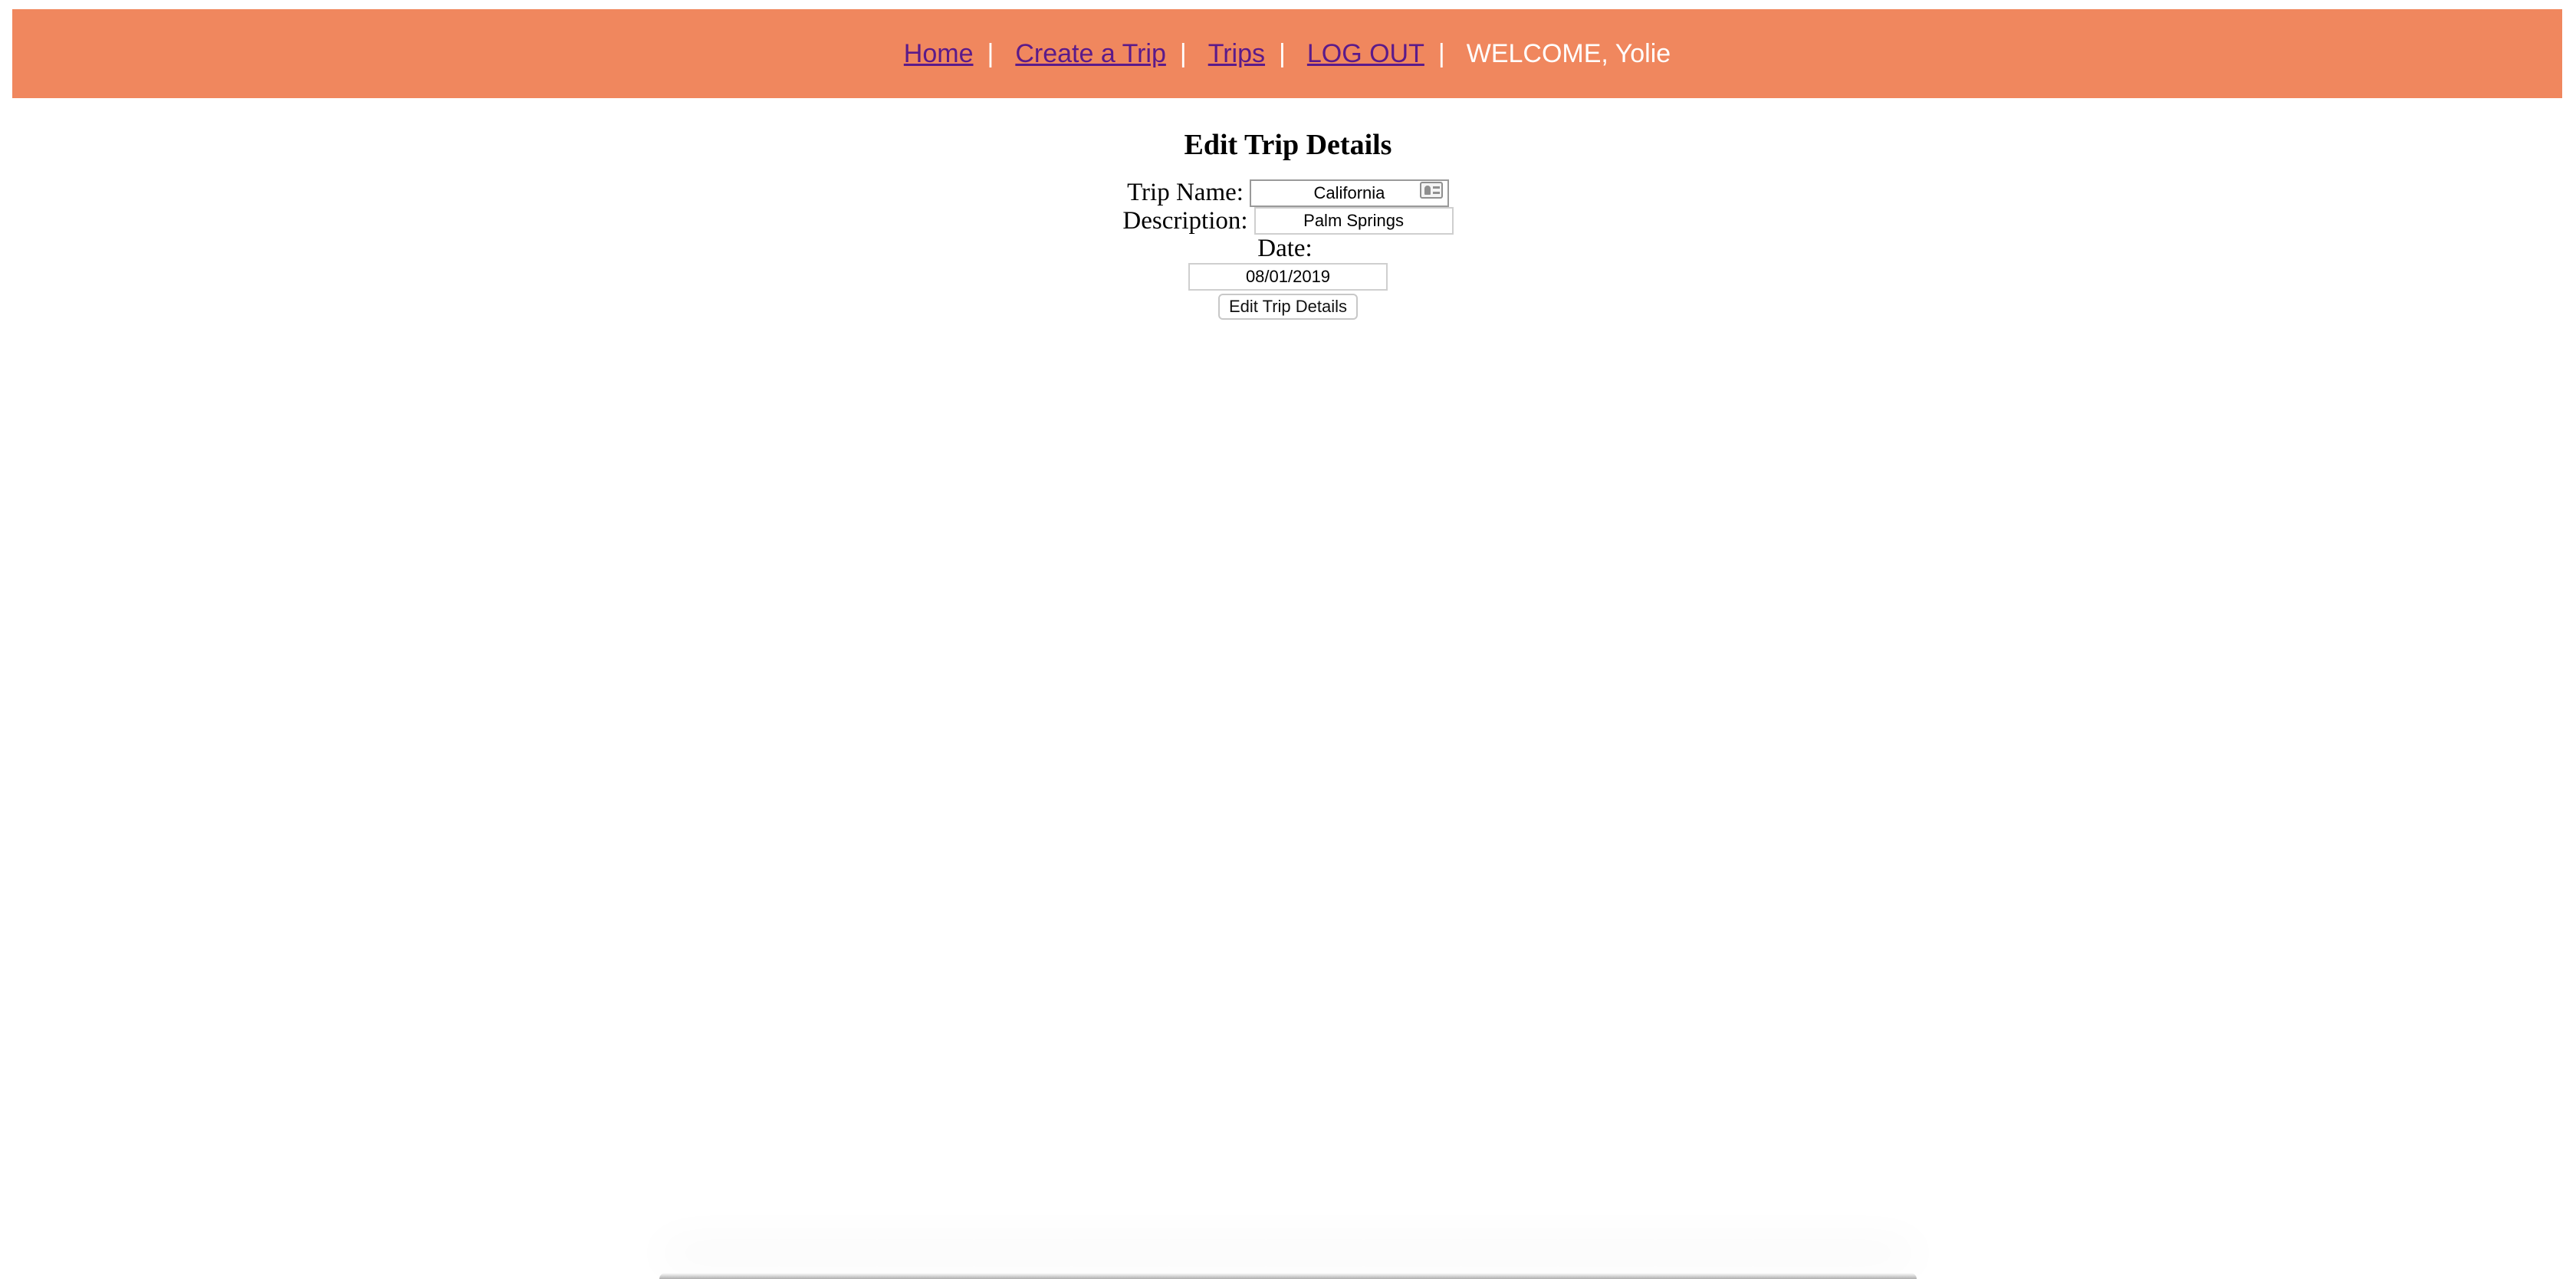 The image size is (2576, 1279). What do you see at coordinates (1285, 248) in the screenshot?
I see `date-label: Date:` at bounding box center [1285, 248].